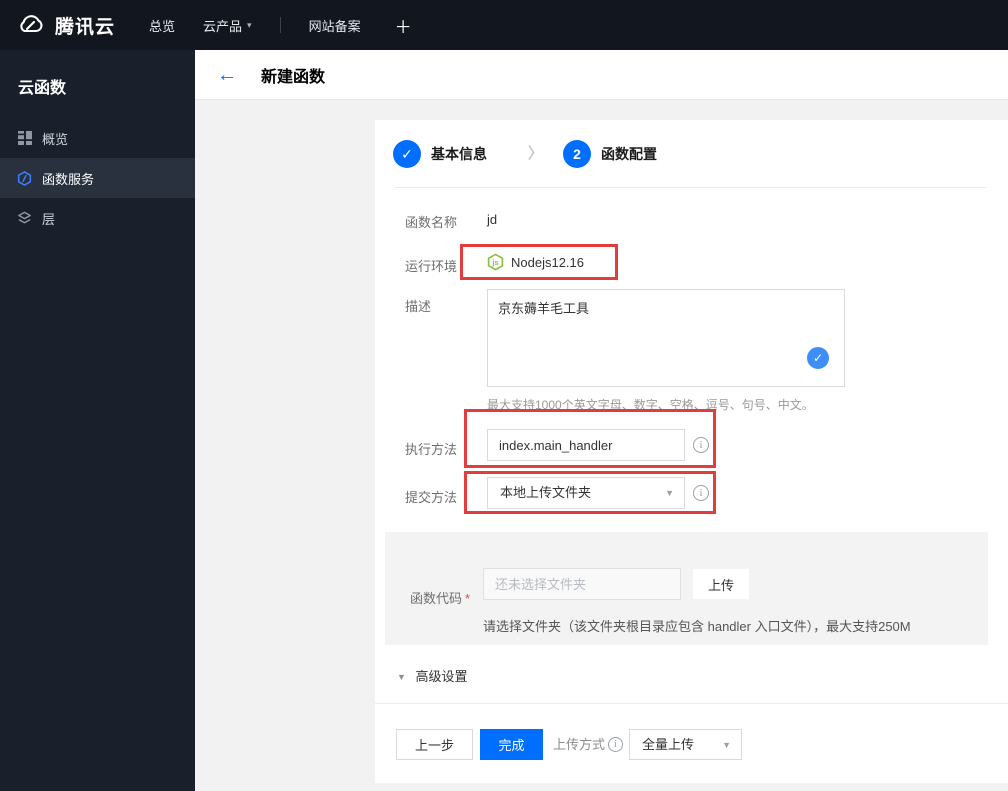 This screenshot has height=791, width=1008. I want to click on step2-number: 2, so click(577, 154).